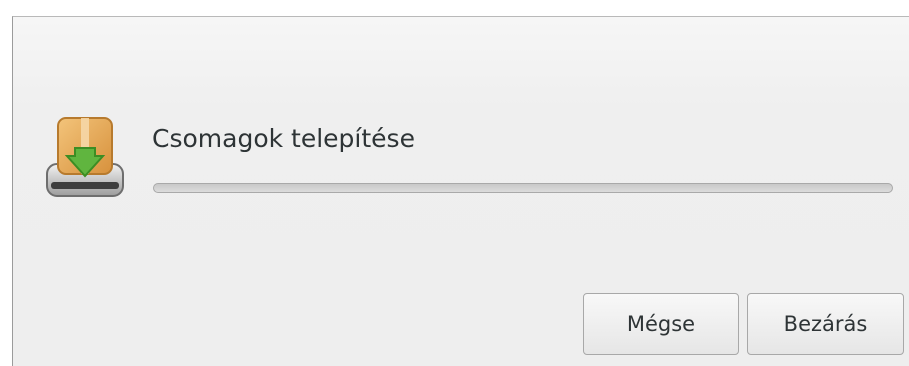 This screenshot has width=909, height=366. I want to click on cancel-button: Mégse, so click(661, 324).